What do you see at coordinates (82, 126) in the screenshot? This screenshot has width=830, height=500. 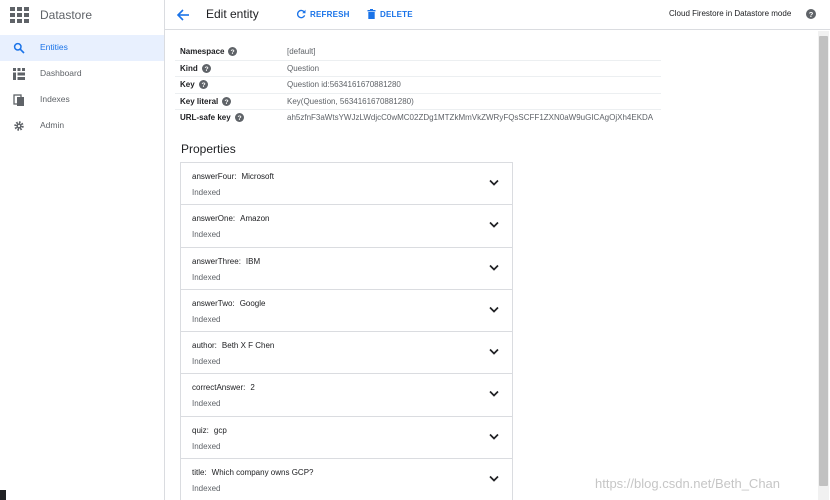 I see `sidebar-item-admin: Admin` at bounding box center [82, 126].